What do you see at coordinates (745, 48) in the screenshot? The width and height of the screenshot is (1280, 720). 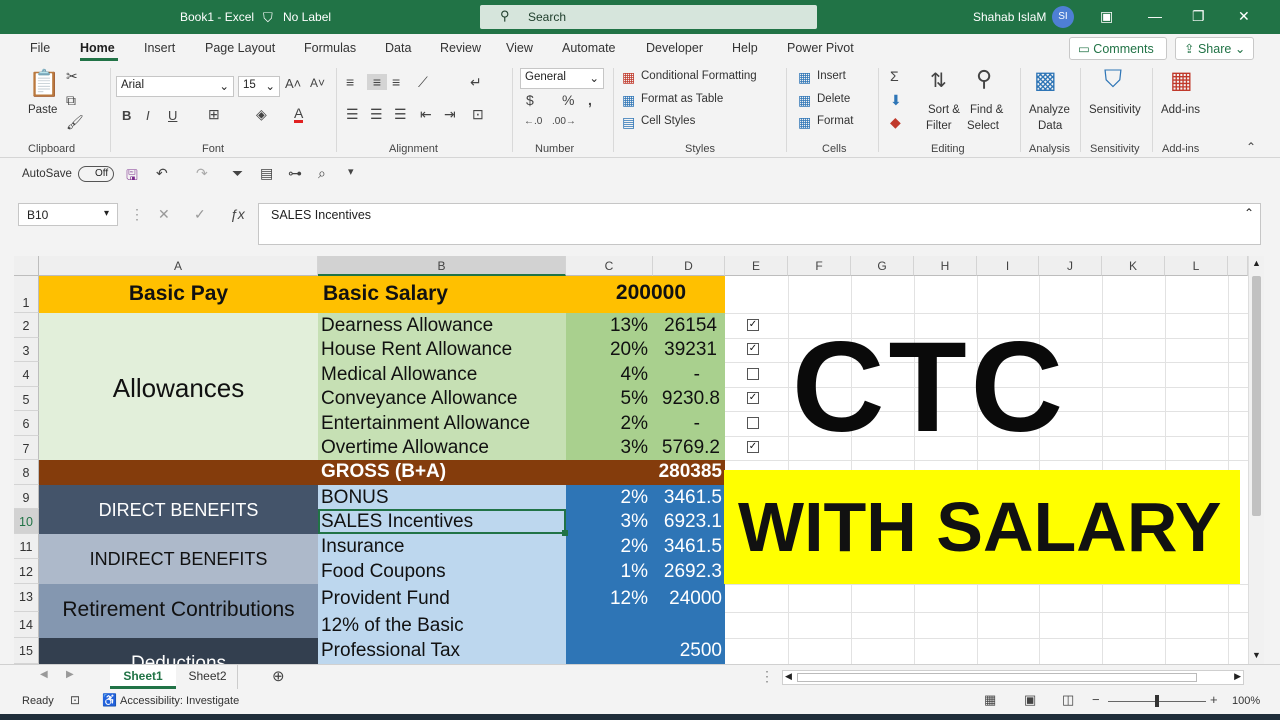 I see `tab-help: Help` at bounding box center [745, 48].